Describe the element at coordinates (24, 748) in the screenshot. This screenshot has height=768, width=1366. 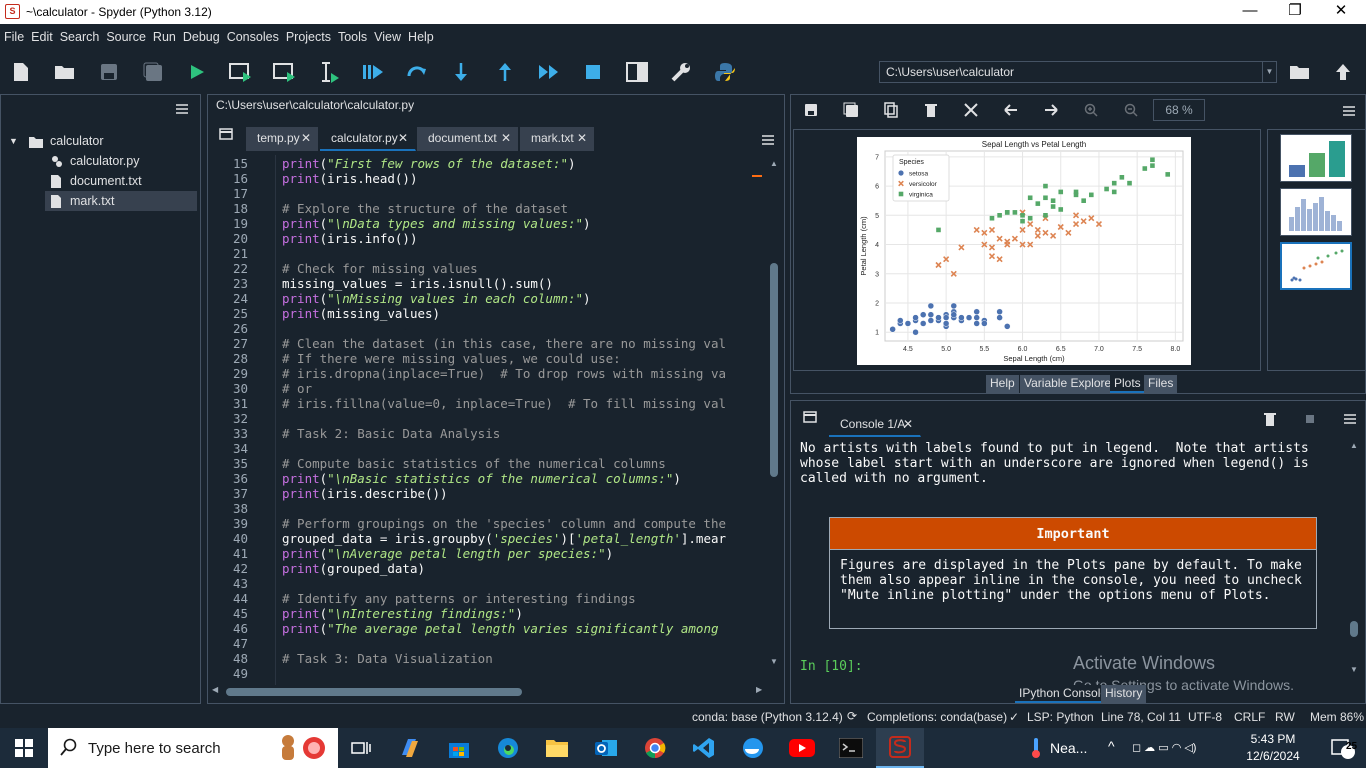
I see `windows-start-icon` at that location.